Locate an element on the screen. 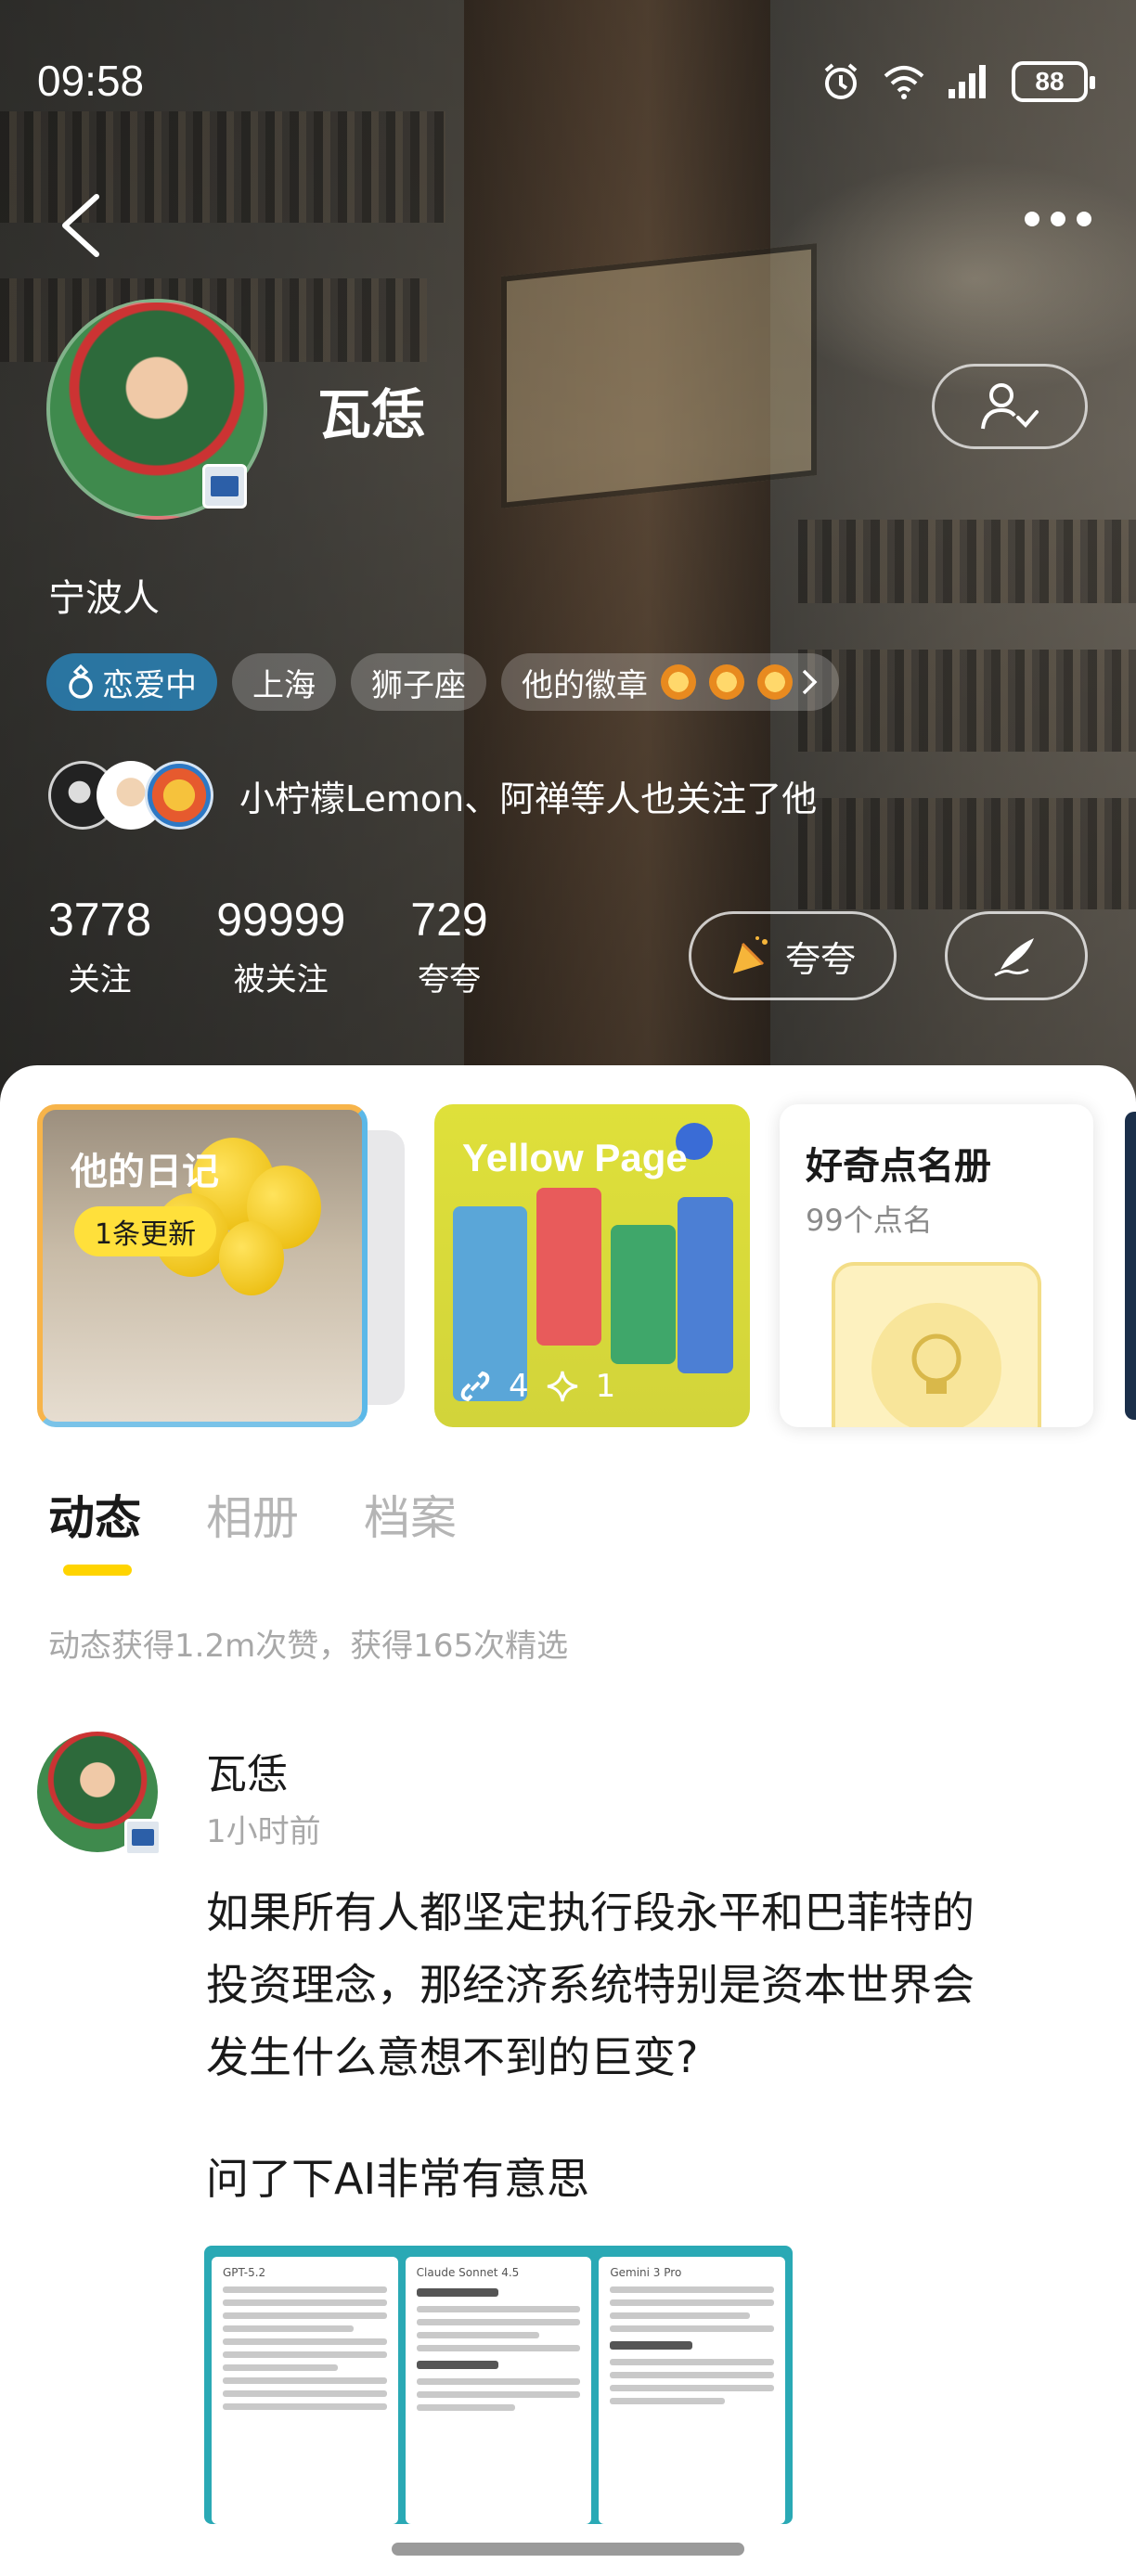  feather-pen-icon is located at coordinates (1014, 957).